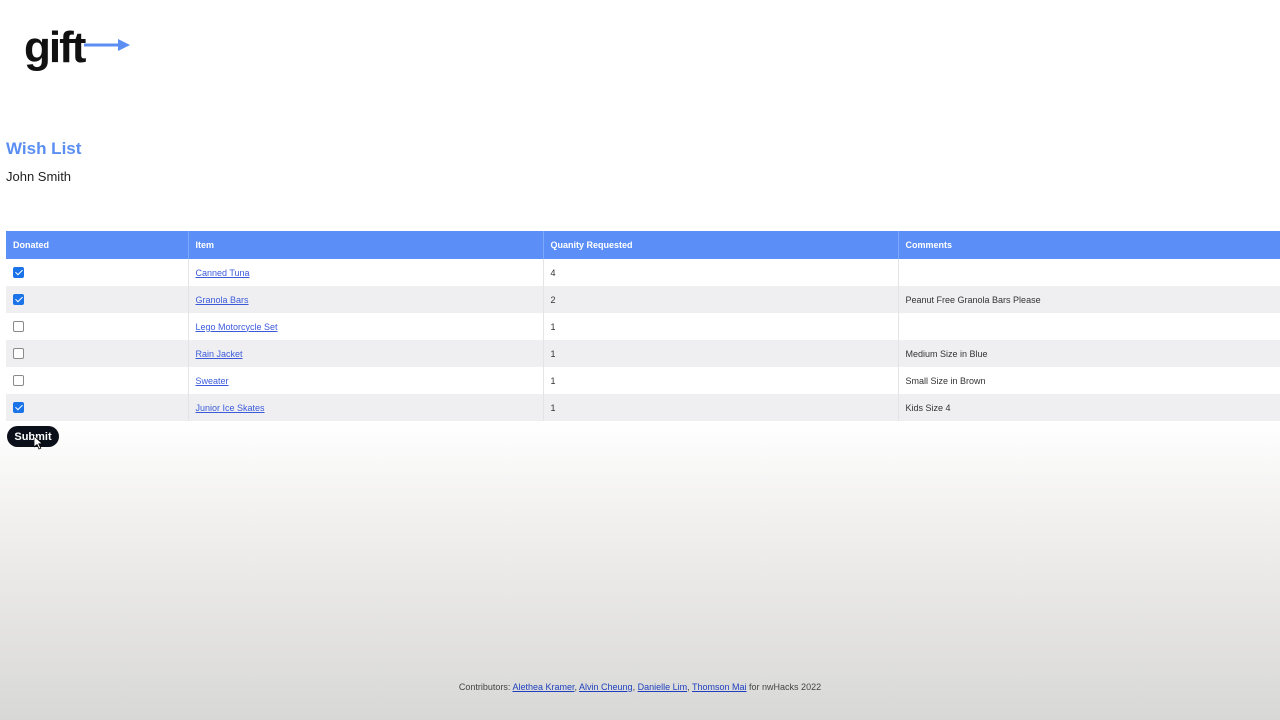  What do you see at coordinates (785, 687) in the screenshot?
I see `footer-suffix: for nwHacks 2022` at bounding box center [785, 687].